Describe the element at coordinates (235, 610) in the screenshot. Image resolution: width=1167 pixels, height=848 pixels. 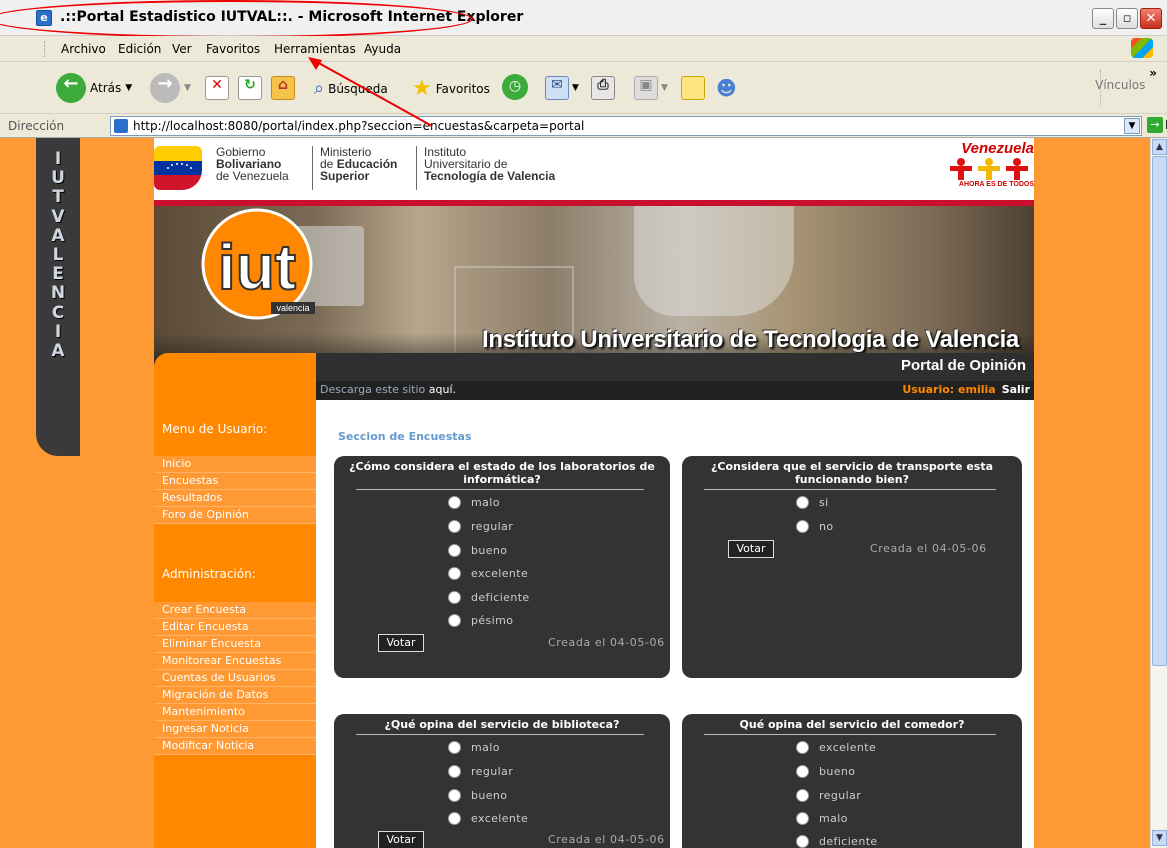
I see `menu-item-crear-encuesta: Crear Encuesta` at that location.